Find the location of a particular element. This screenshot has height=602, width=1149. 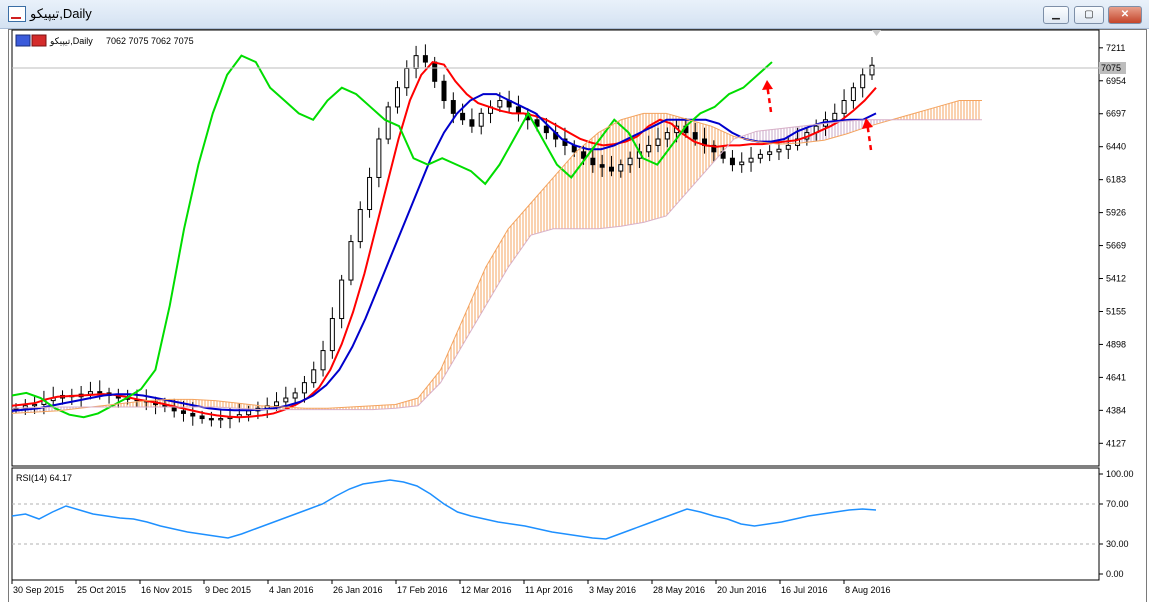

time-tick-label: 4 Jan 2016 is located at coordinates (291, 590).